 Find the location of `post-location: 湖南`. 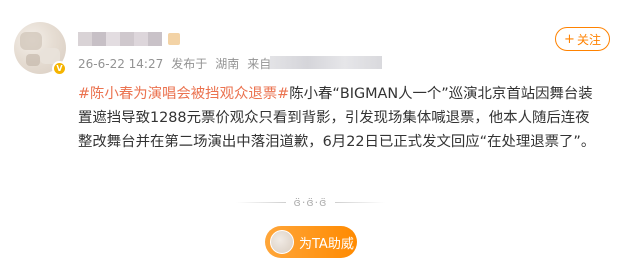

post-location: 湖南 is located at coordinates (227, 64).